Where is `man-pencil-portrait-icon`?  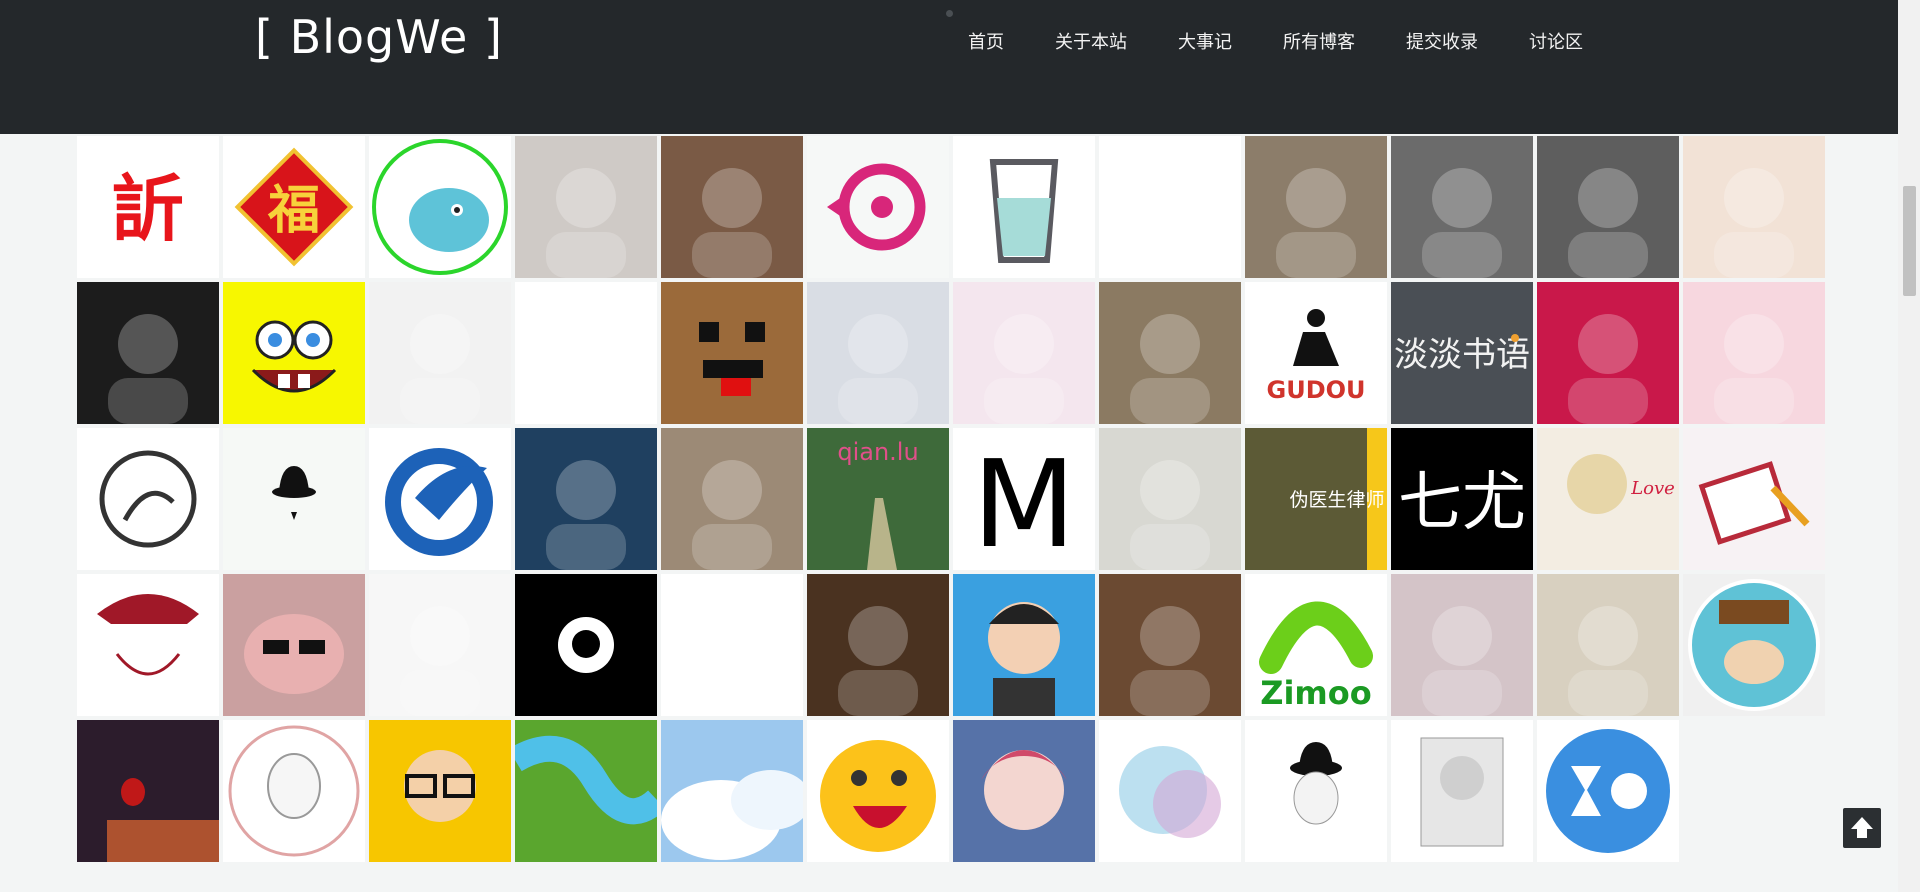
man-pencil-portrait-icon is located at coordinates (1462, 792).